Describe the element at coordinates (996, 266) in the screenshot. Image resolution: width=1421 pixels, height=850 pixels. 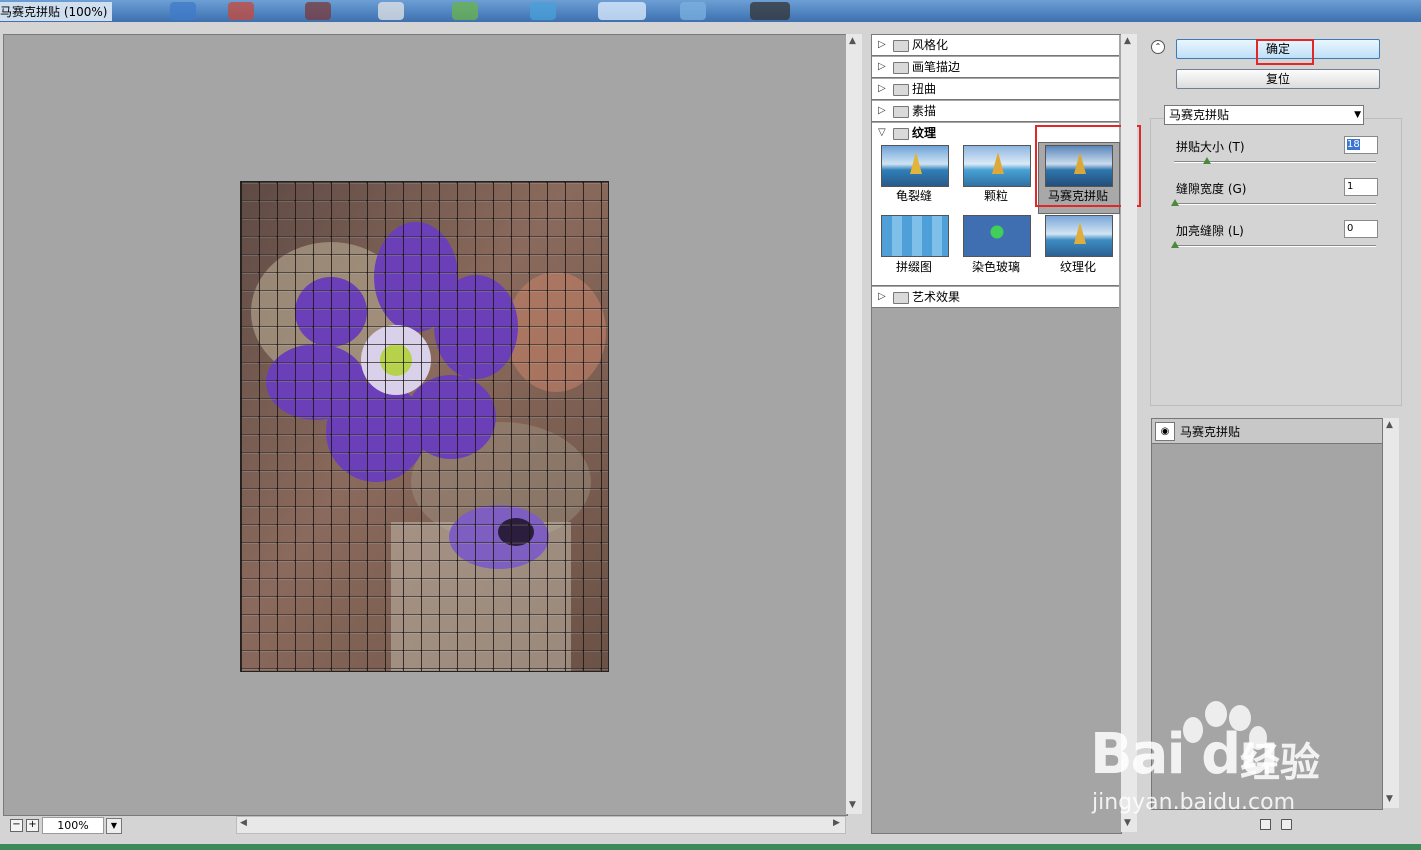
I see `filter-label: 染色玻璃` at that location.